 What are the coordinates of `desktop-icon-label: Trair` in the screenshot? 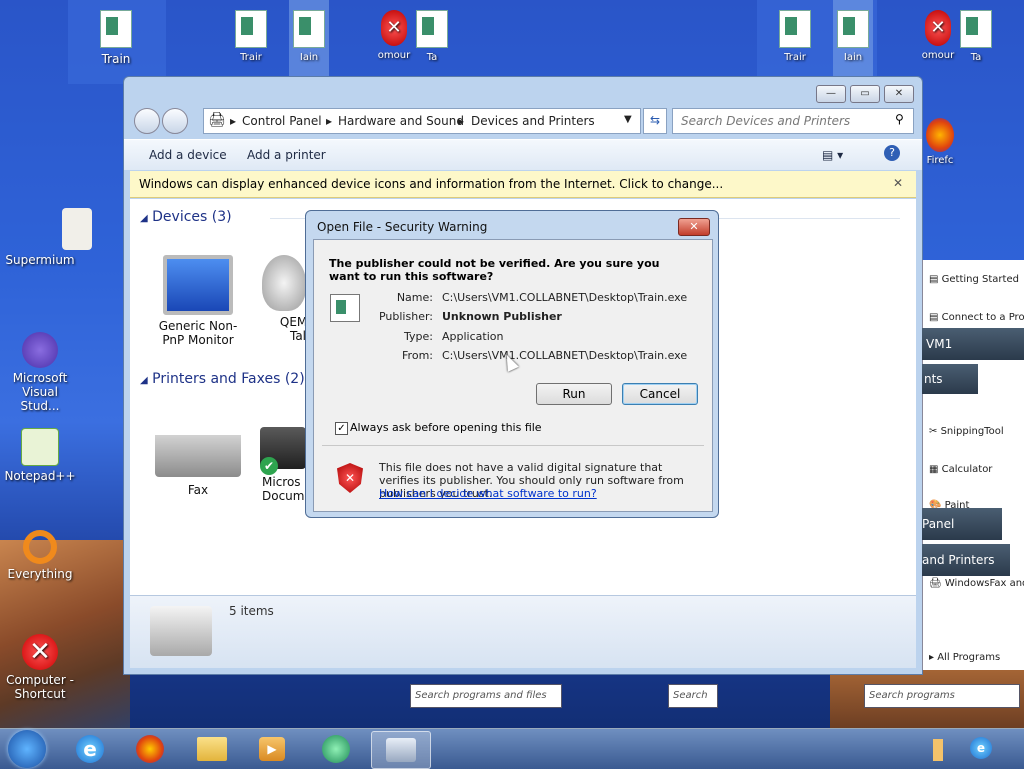 It's located at (251, 57).